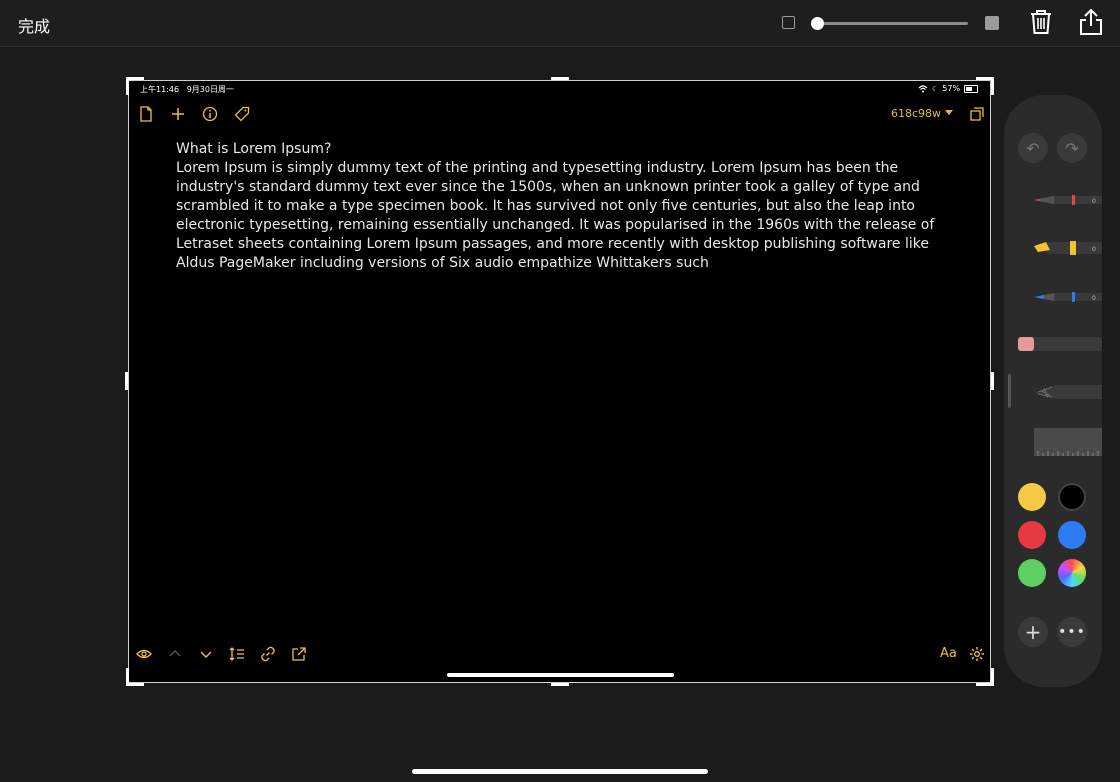 This screenshot has height=782, width=1120. I want to click on home-indicator, so click(560, 771).